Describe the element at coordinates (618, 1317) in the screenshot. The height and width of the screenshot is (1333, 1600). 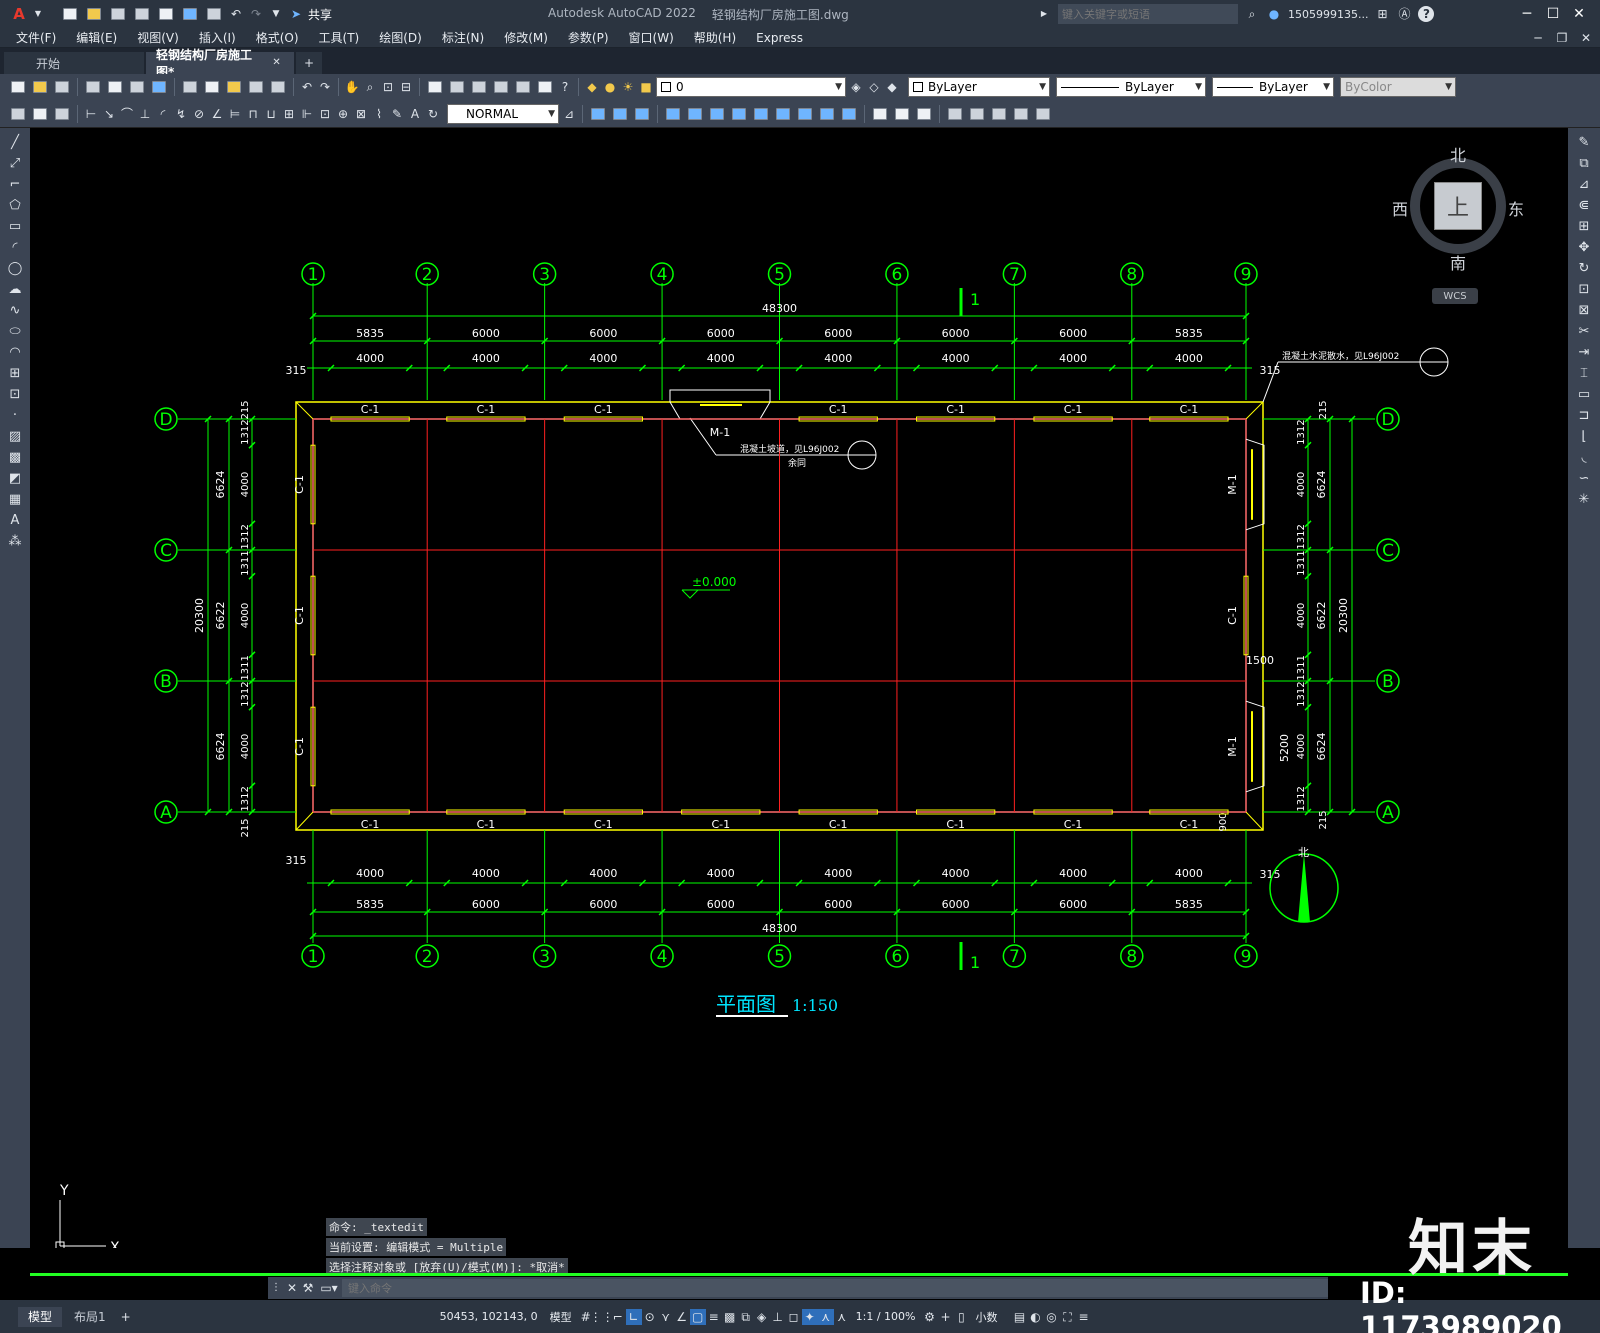
I see `infer-icon: ⌐` at that location.